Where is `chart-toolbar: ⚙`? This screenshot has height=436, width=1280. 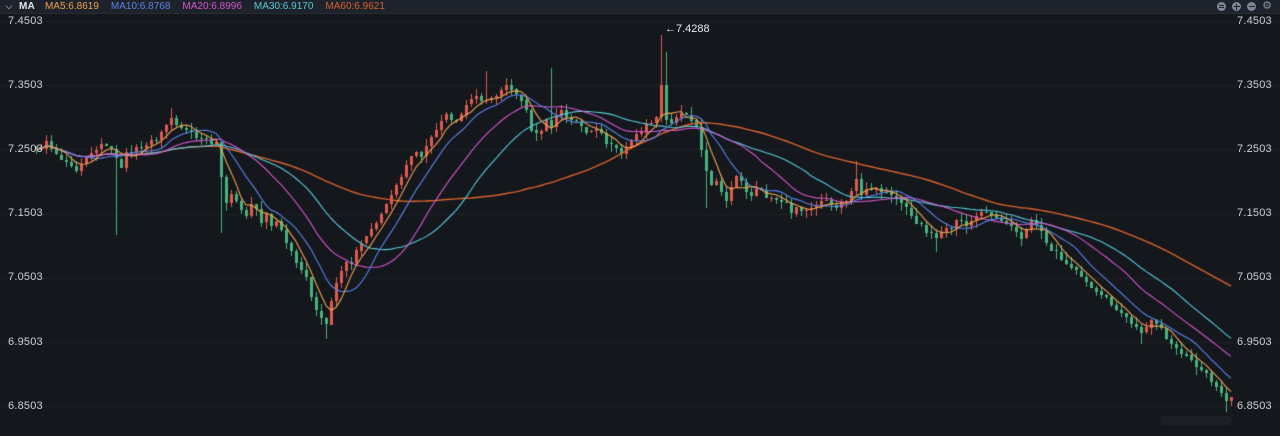 chart-toolbar: ⚙ is located at coordinates (1248, 6).